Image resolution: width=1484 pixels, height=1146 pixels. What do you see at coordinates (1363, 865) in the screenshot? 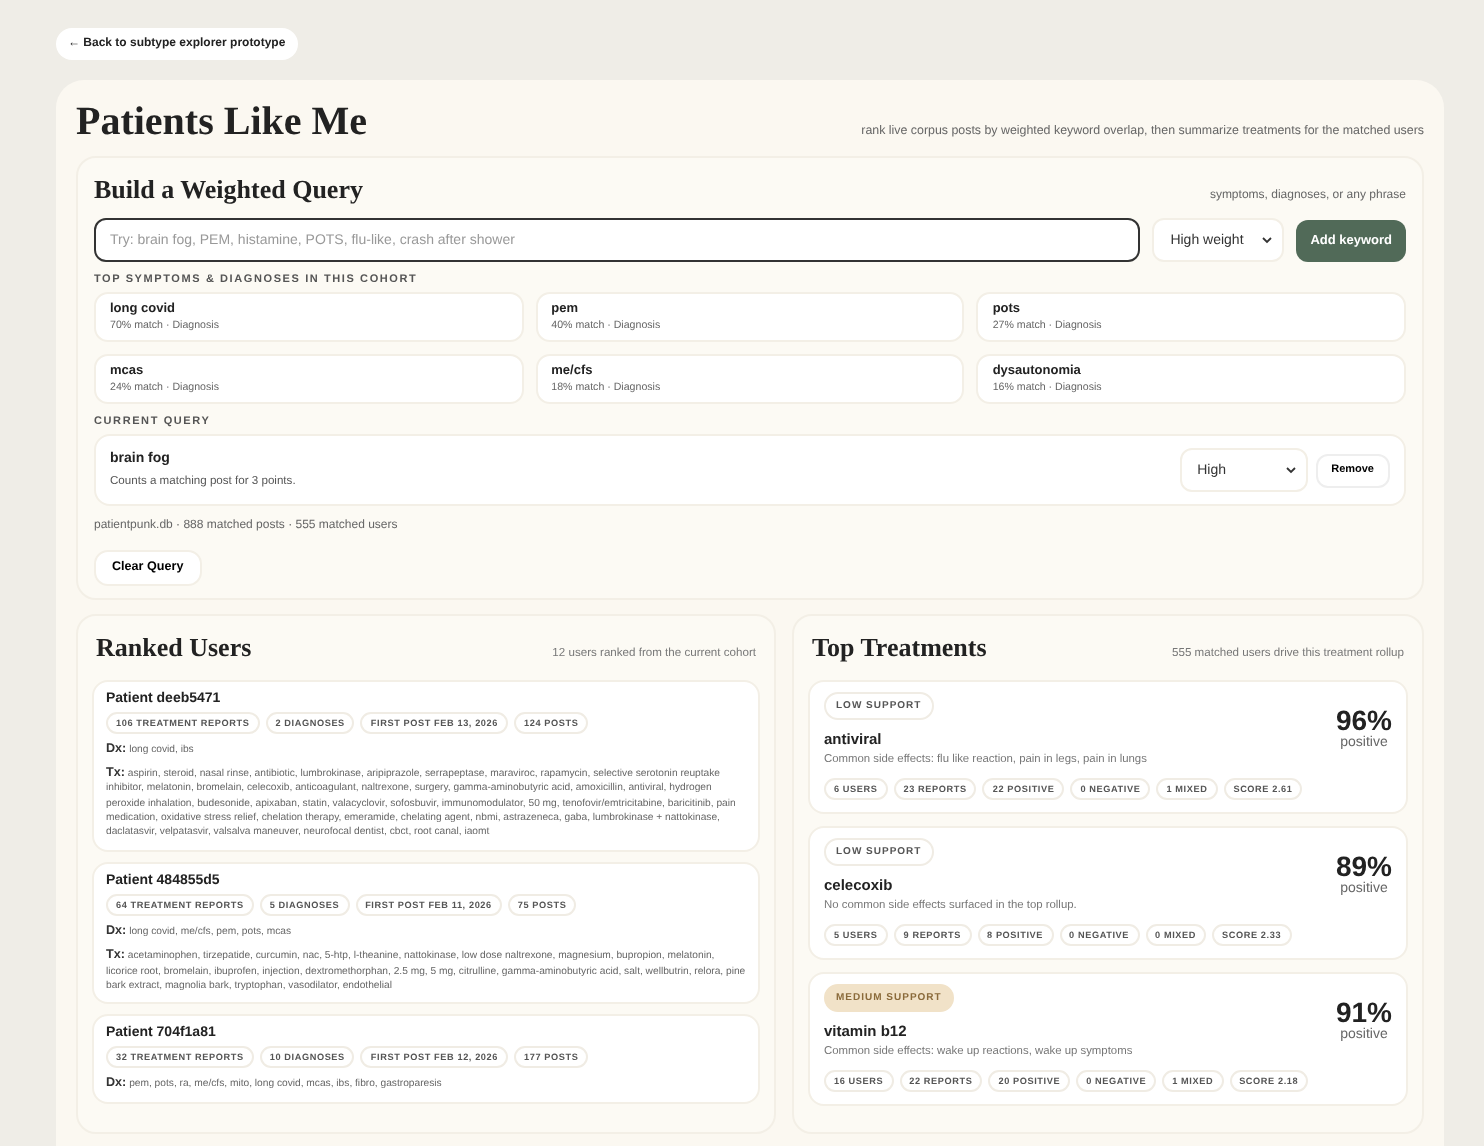
I see `positive-percent: 89%` at bounding box center [1363, 865].